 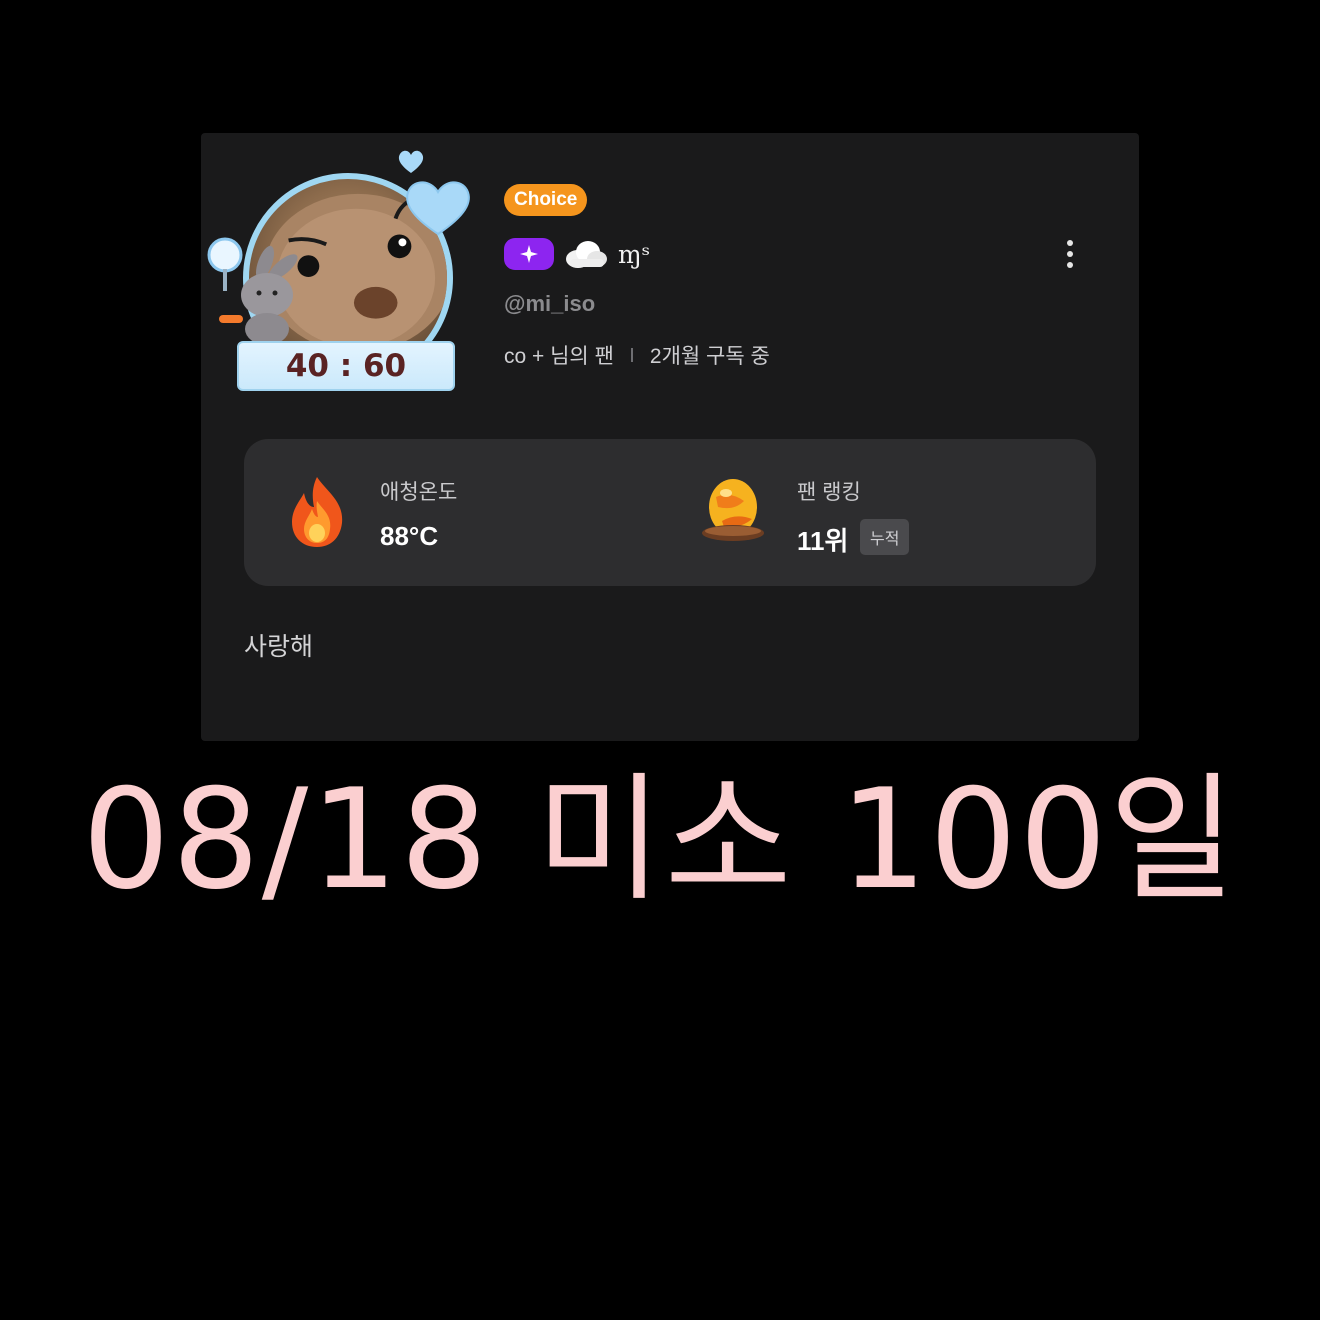 What do you see at coordinates (634, 254) in the screenshot?
I see `nickname: ɱˢ` at bounding box center [634, 254].